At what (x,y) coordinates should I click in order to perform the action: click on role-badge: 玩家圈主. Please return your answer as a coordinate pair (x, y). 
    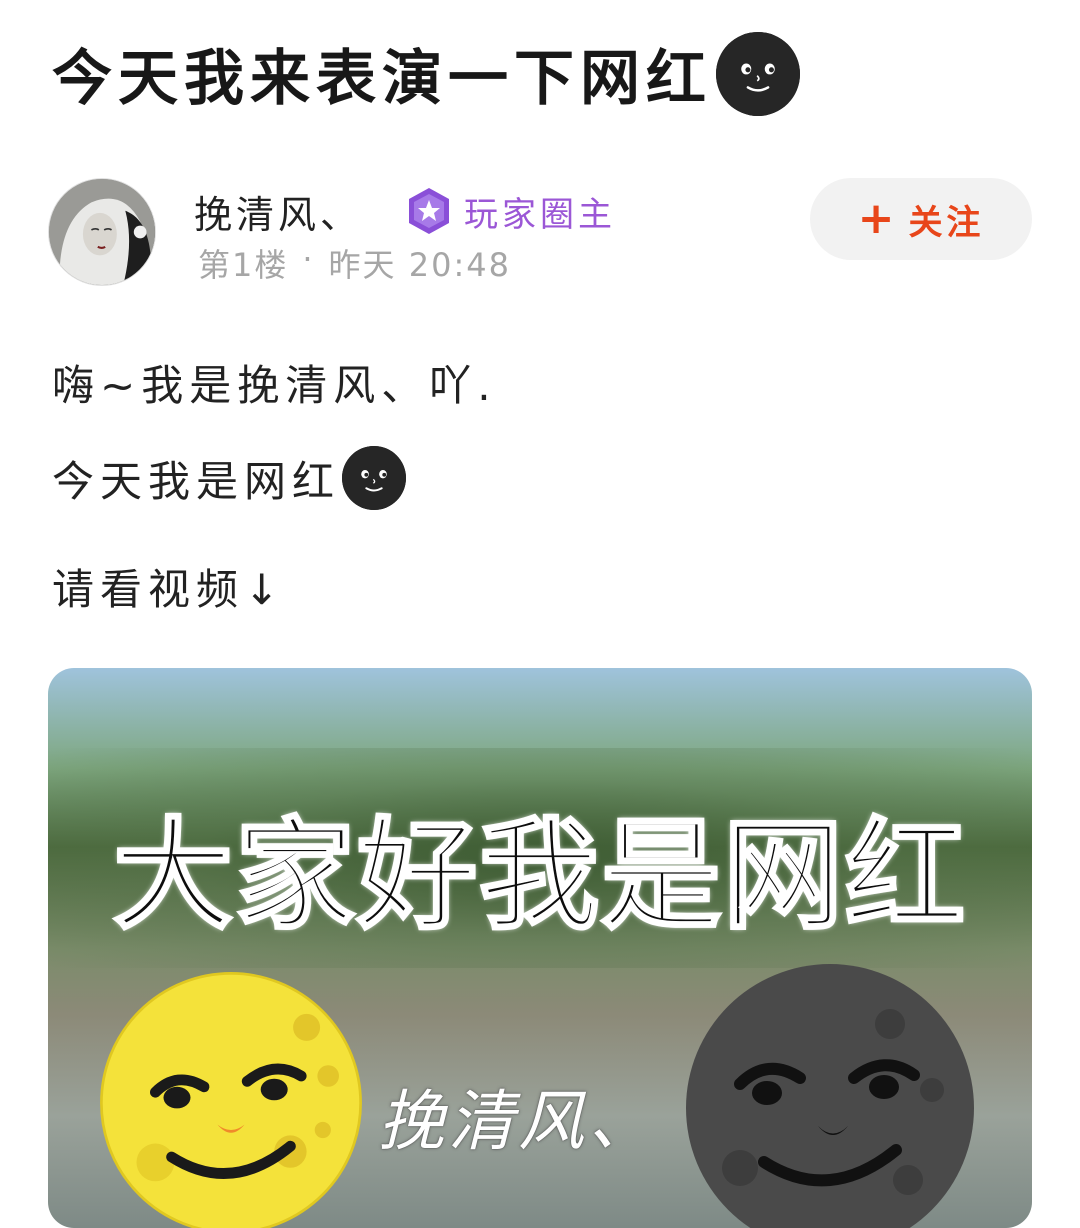
    Looking at the image, I should click on (510, 211).